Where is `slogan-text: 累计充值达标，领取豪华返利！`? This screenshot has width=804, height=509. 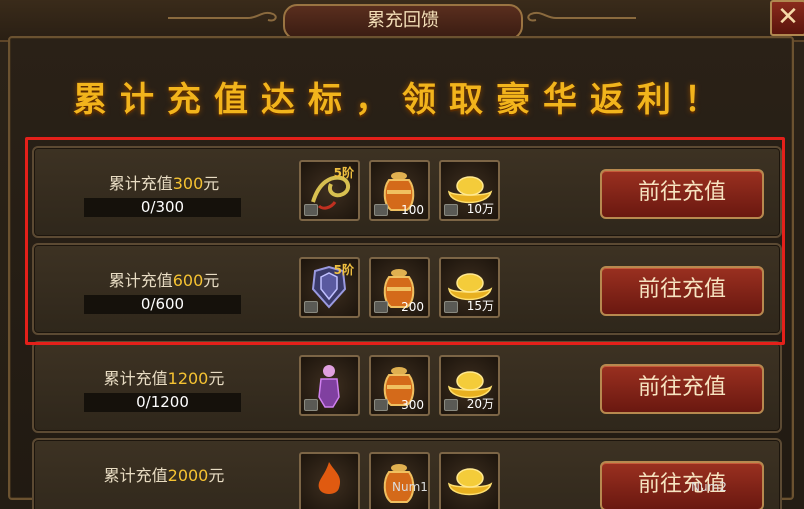
slogan-text: 累计充值达标，领取豪华返利！ is located at coordinates (402, 100).